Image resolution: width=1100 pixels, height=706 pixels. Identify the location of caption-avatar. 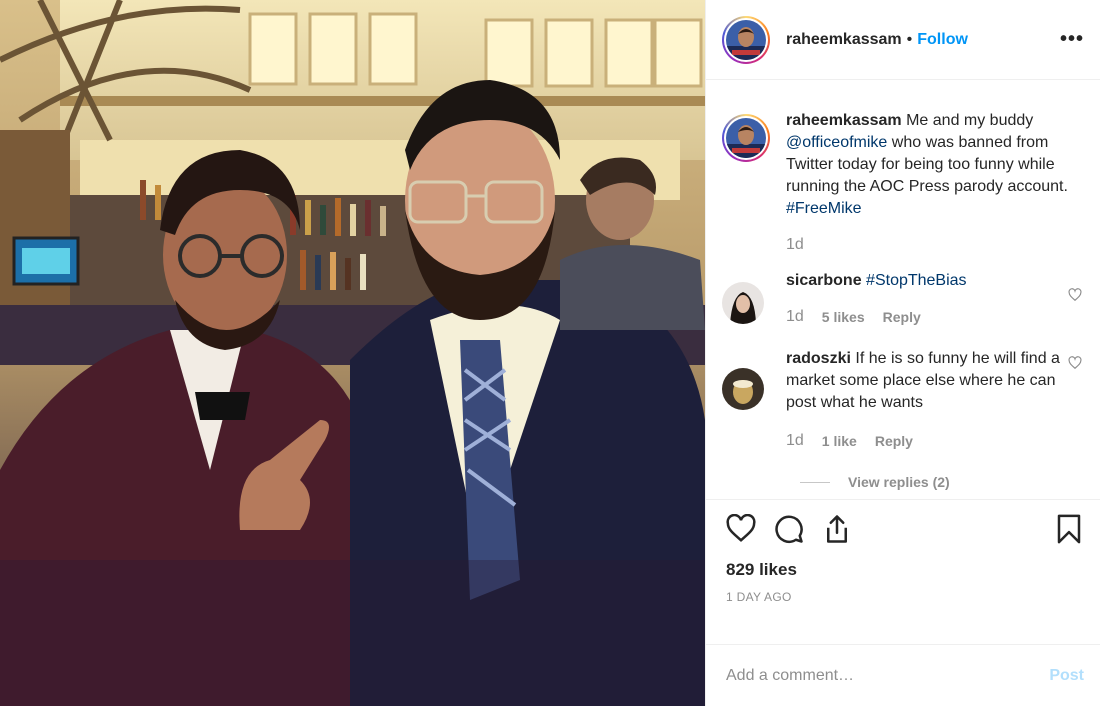
(746, 138).